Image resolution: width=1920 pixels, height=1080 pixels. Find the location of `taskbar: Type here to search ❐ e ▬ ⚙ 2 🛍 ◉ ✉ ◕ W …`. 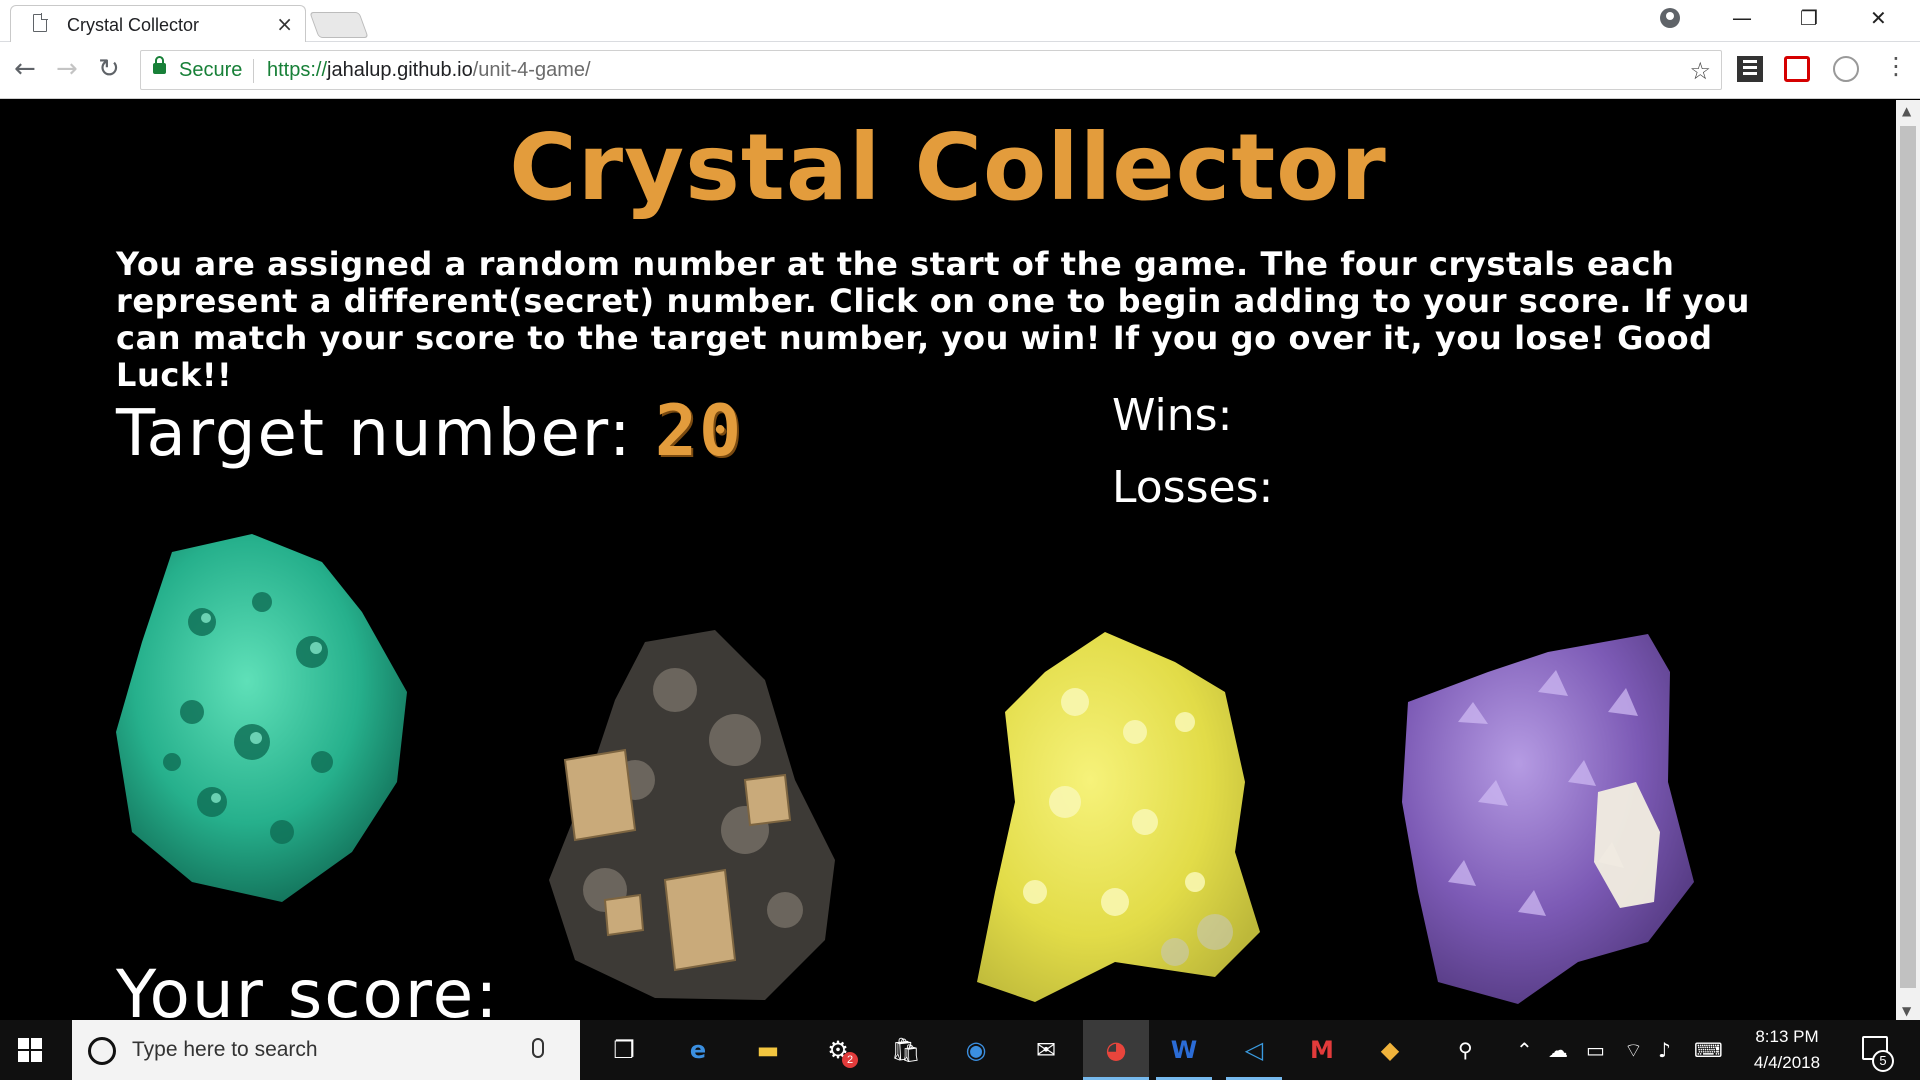

taskbar: Type here to search ❐ e ▬ ⚙ 2 🛍 ◉ ✉ ◕ W … is located at coordinates (960, 1050).